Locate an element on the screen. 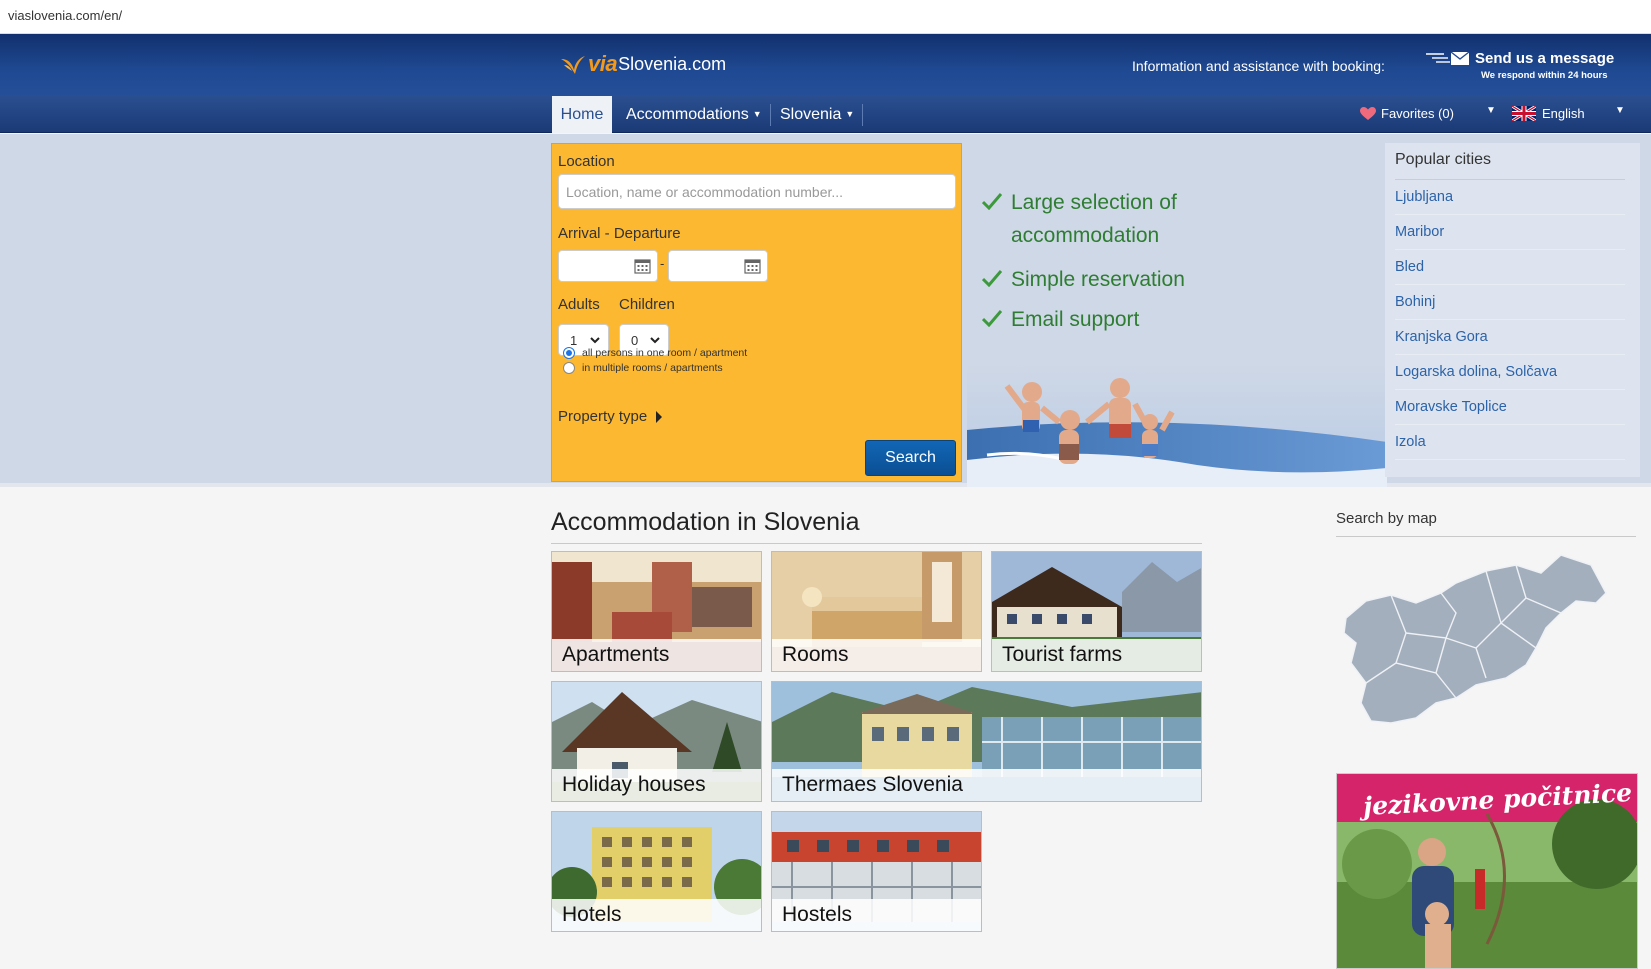  location-label: Location is located at coordinates (586, 161).